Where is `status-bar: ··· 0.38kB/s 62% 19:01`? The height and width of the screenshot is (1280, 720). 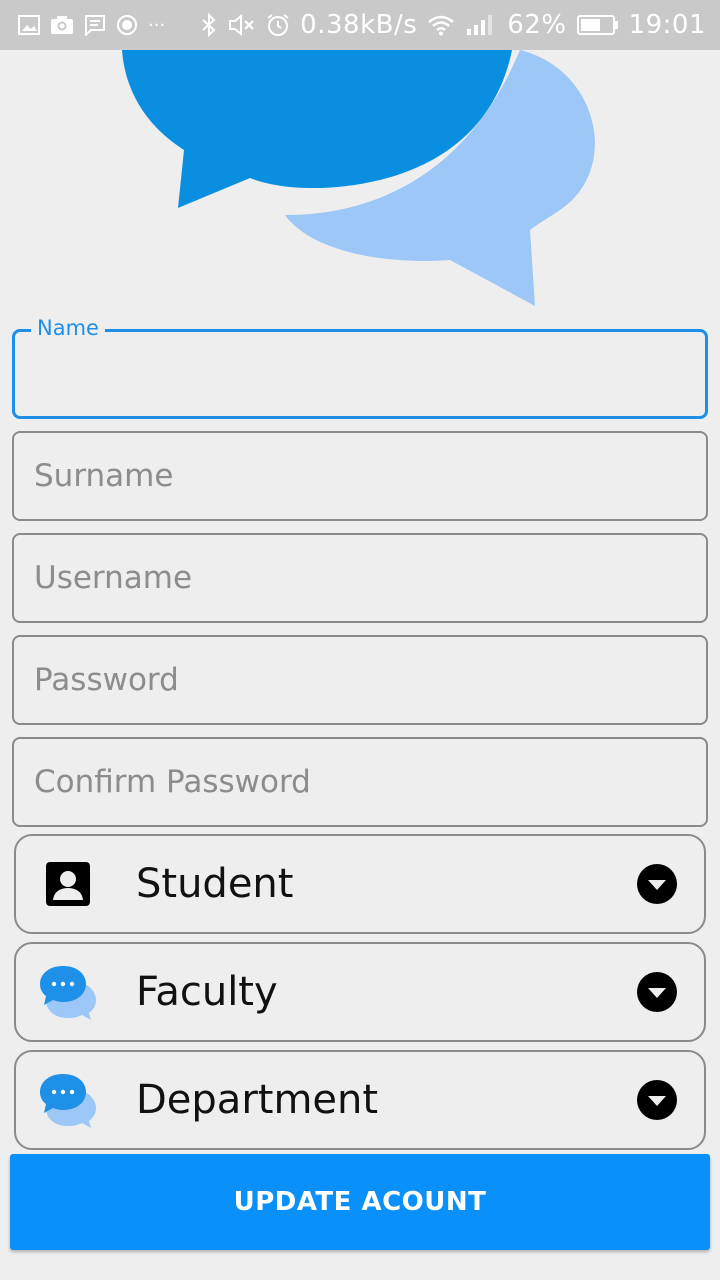
status-bar: ··· 0.38kB/s 62% 19:01 is located at coordinates (360, 25).